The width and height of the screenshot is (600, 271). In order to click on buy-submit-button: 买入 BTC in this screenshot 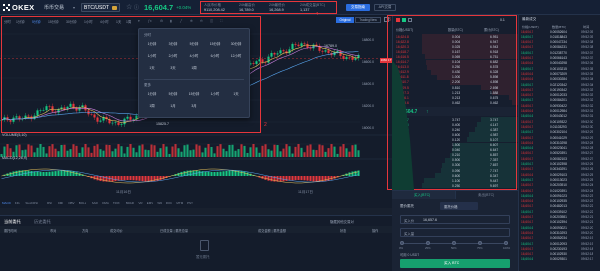, I will do `click(455, 263)`.